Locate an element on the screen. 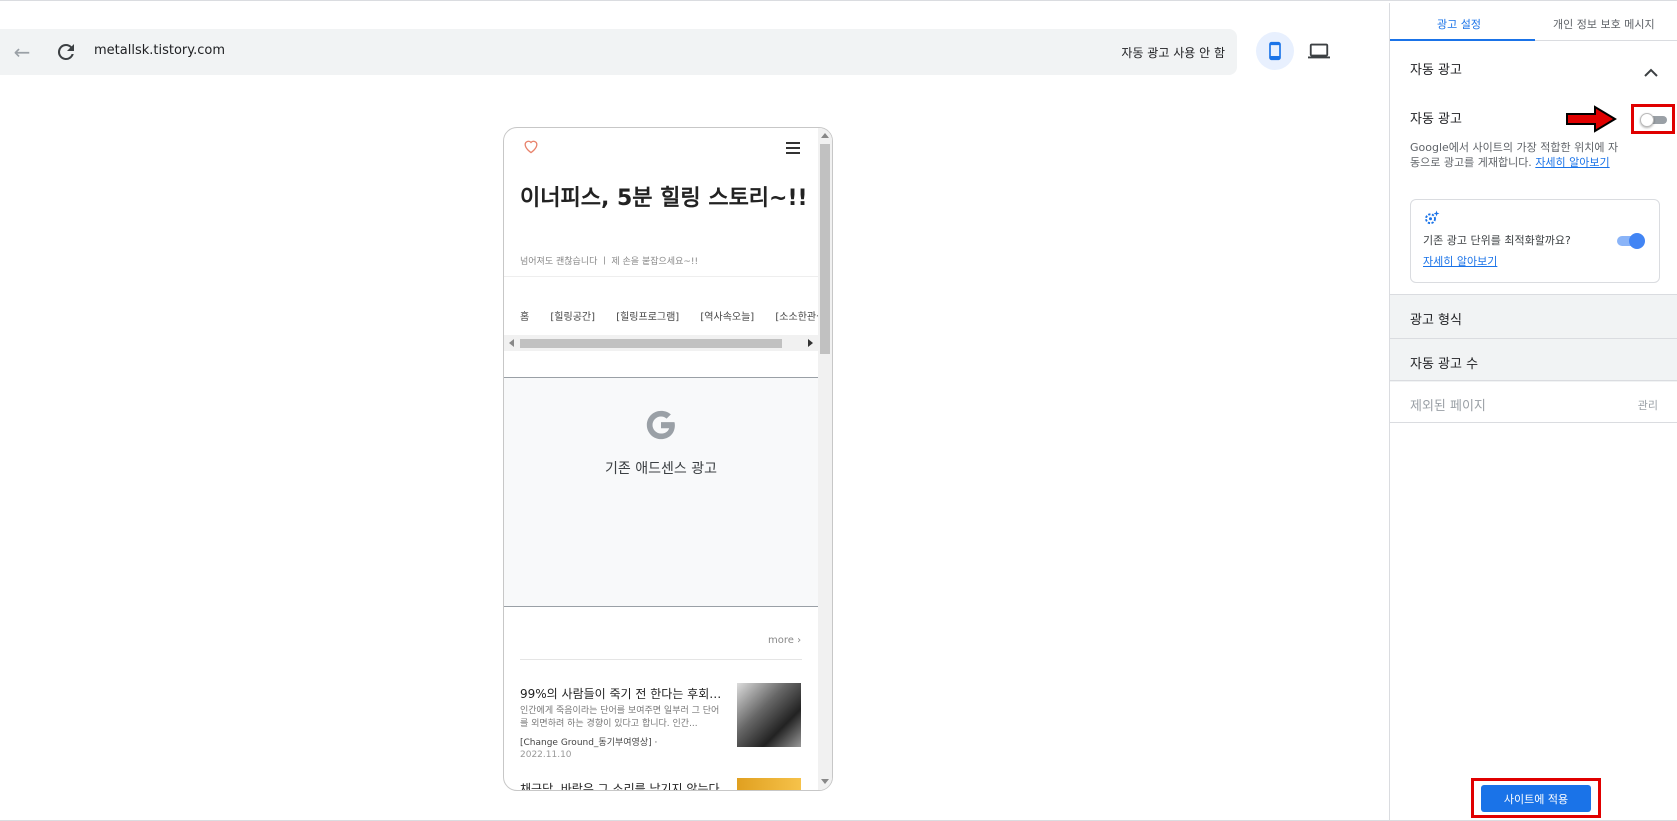  post-date: 2022.11.10 is located at coordinates (546, 755).